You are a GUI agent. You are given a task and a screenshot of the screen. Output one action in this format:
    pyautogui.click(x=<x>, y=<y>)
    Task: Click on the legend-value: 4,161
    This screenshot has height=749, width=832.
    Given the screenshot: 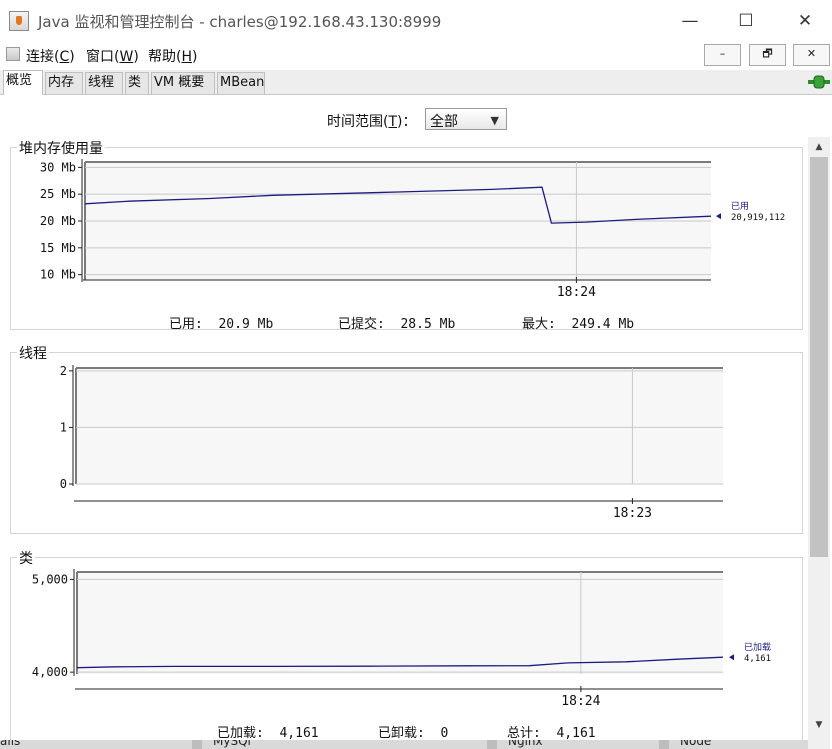 What is the action you would take?
    pyautogui.click(x=757, y=659)
    